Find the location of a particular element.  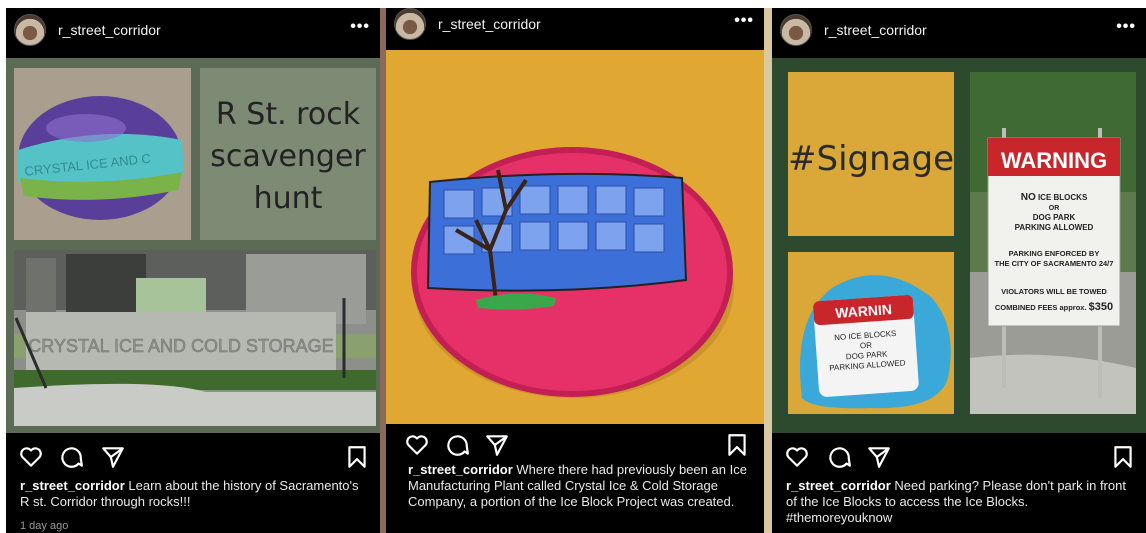

sign-line: NO ICE BLOCKS is located at coordinates (1054, 197).